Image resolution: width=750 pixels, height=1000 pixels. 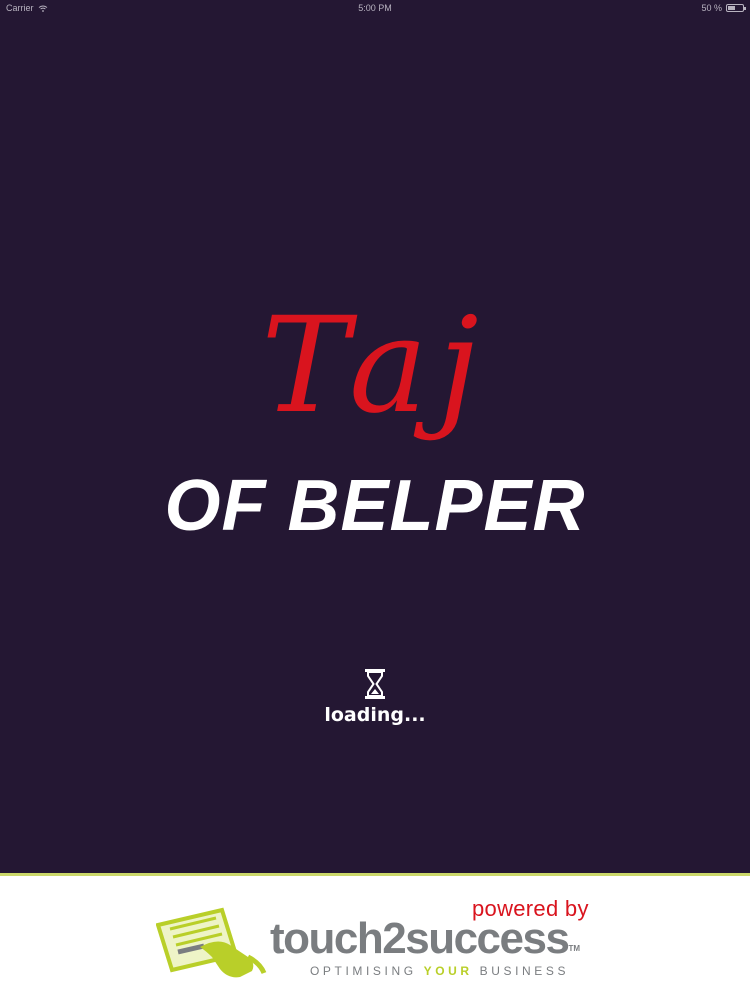 I want to click on trademark-mark: TM, so click(x=574, y=948).